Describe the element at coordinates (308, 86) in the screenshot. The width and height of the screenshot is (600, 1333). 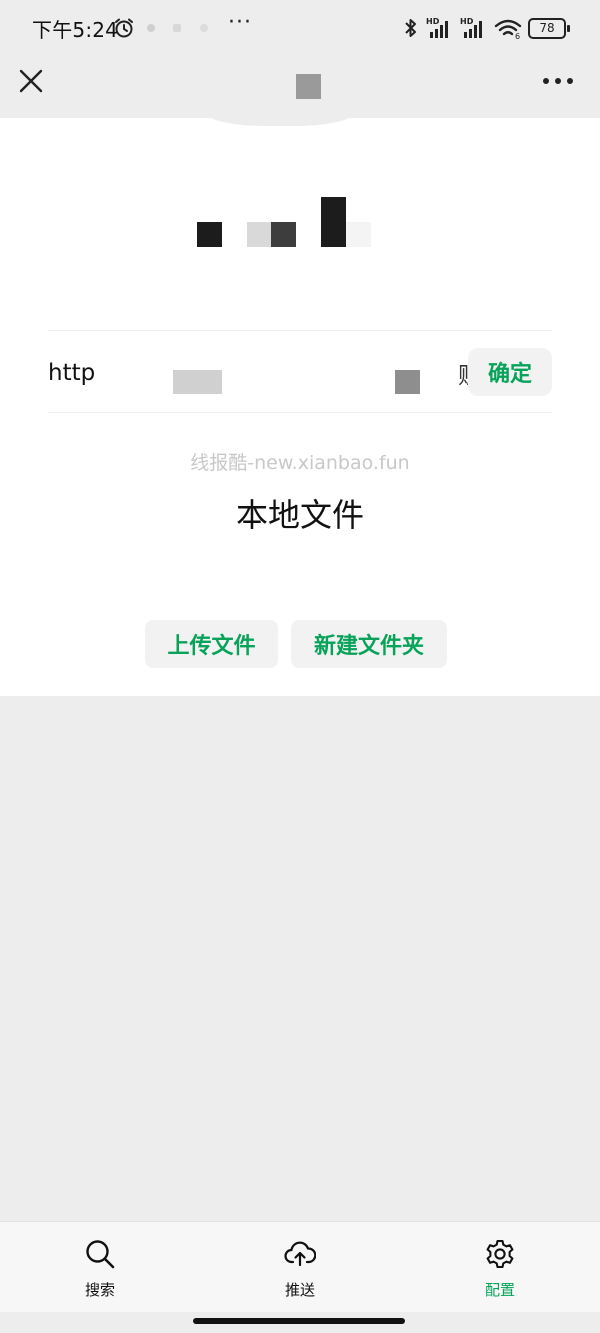
I see `nav-title-redacted` at that location.